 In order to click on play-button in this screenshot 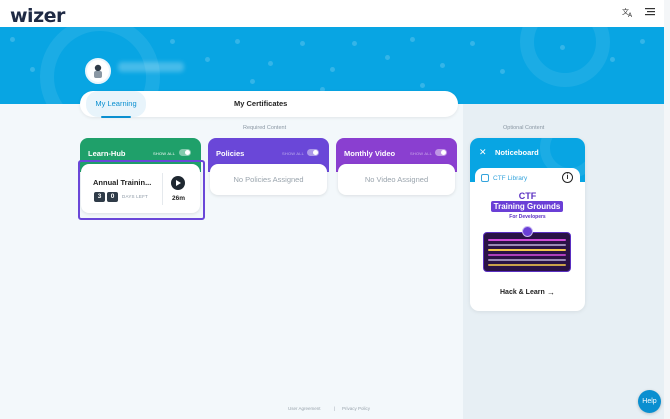, I will do `click(178, 183)`.